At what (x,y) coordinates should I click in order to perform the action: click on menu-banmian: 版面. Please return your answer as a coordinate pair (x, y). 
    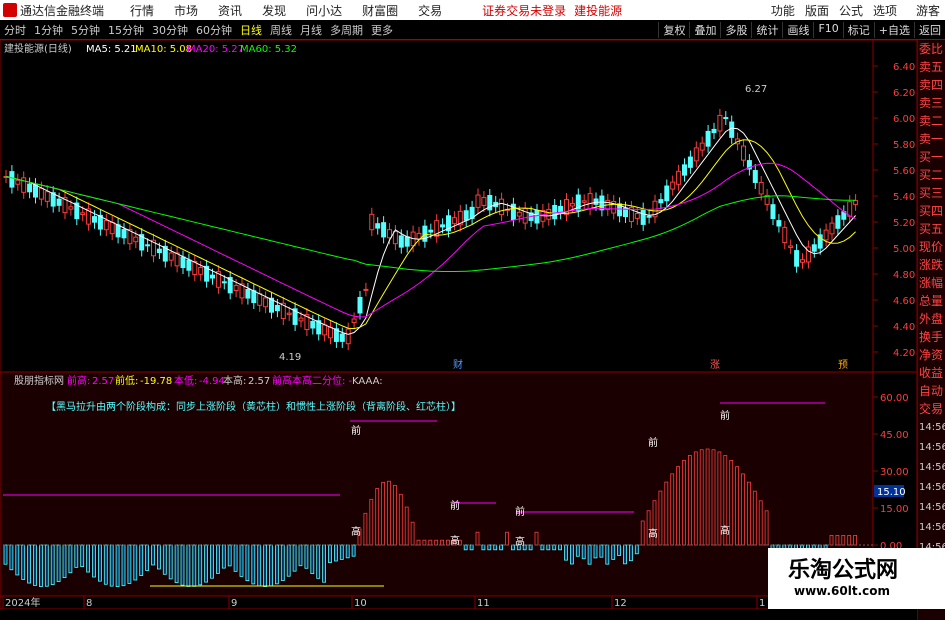
    Looking at the image, I should click on (817, 10).